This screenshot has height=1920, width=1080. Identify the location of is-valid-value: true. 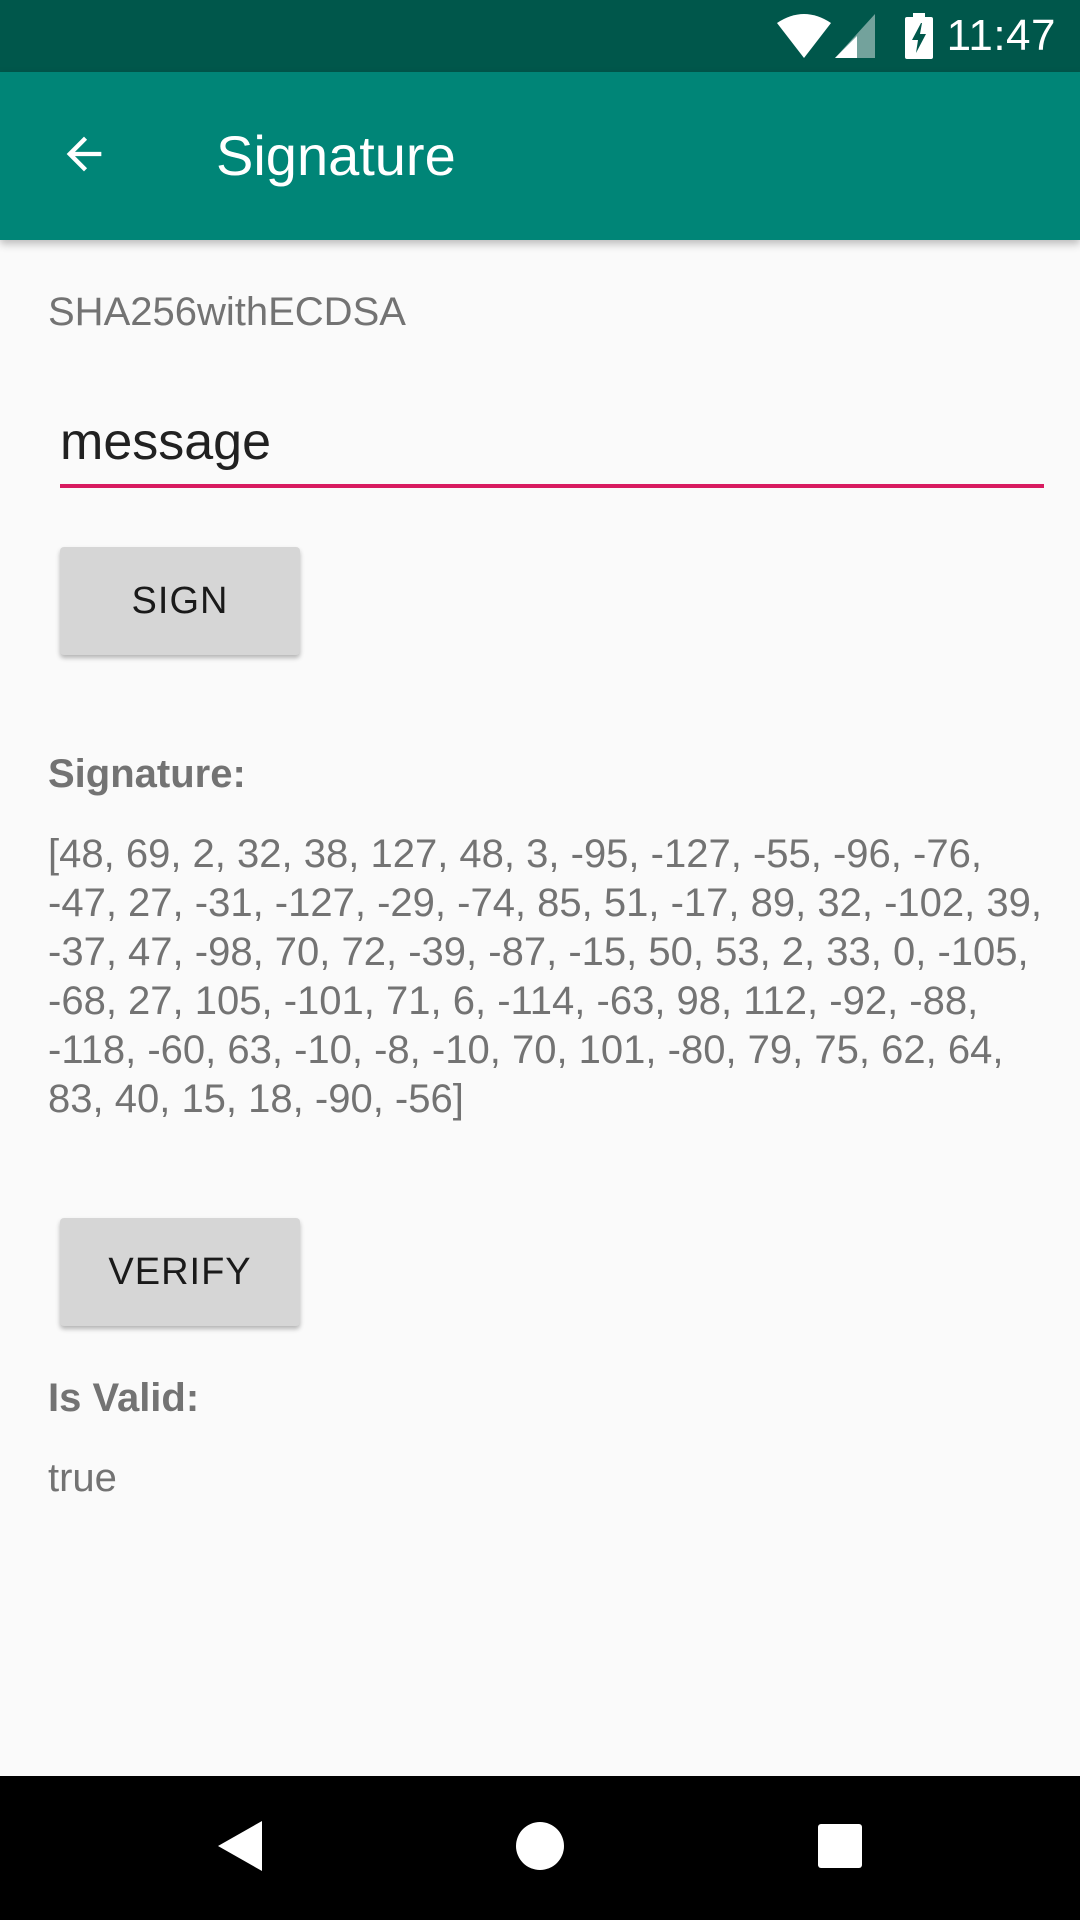
(82, 1478).